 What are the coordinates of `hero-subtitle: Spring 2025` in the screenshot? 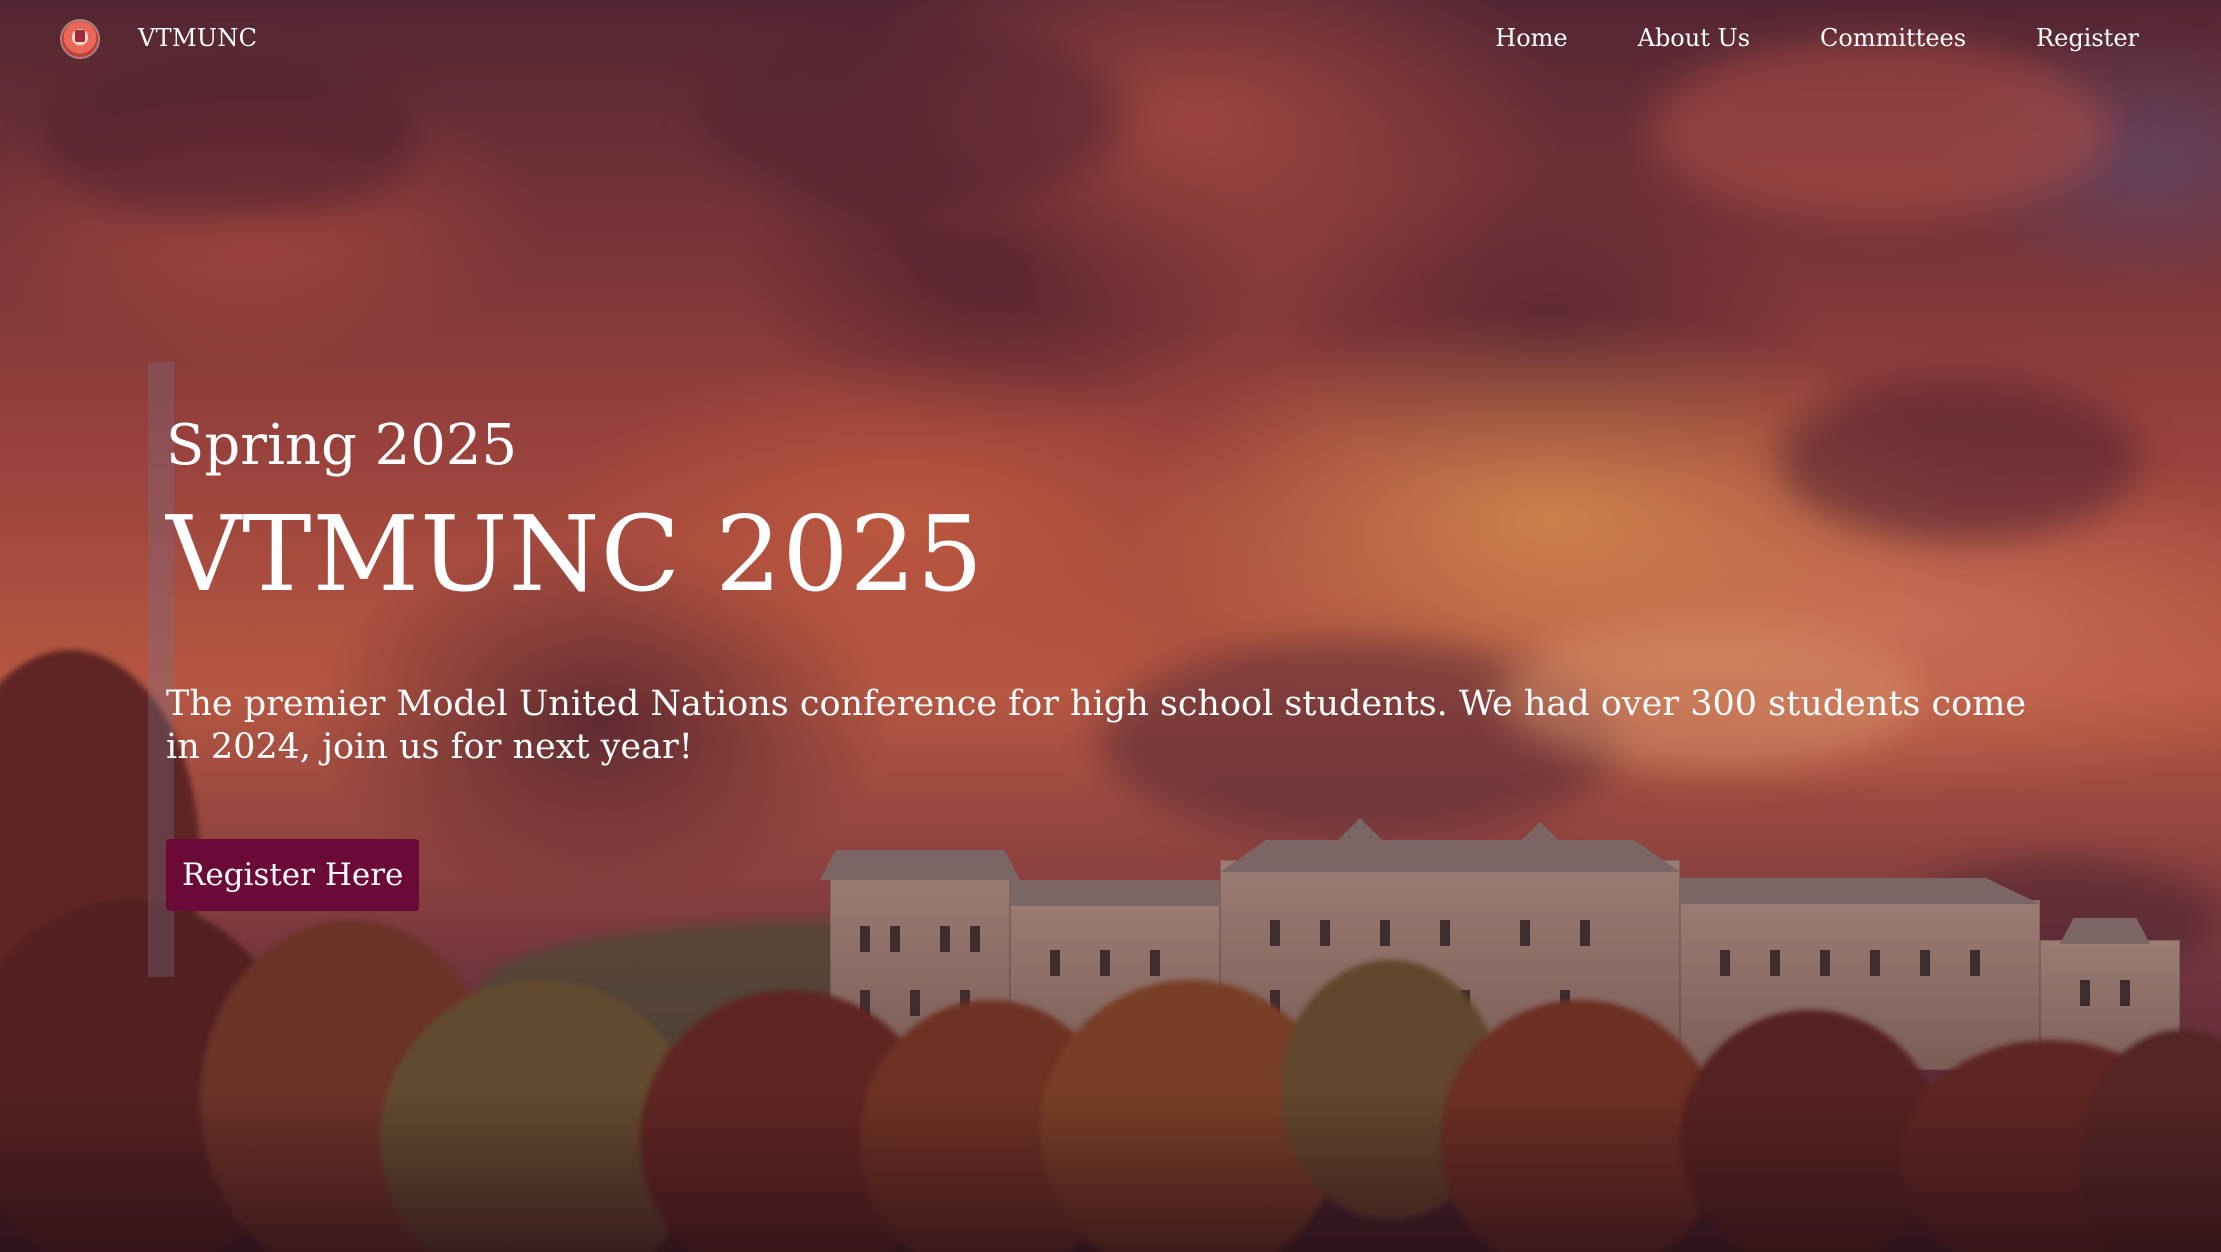 It's located at (342, 445).